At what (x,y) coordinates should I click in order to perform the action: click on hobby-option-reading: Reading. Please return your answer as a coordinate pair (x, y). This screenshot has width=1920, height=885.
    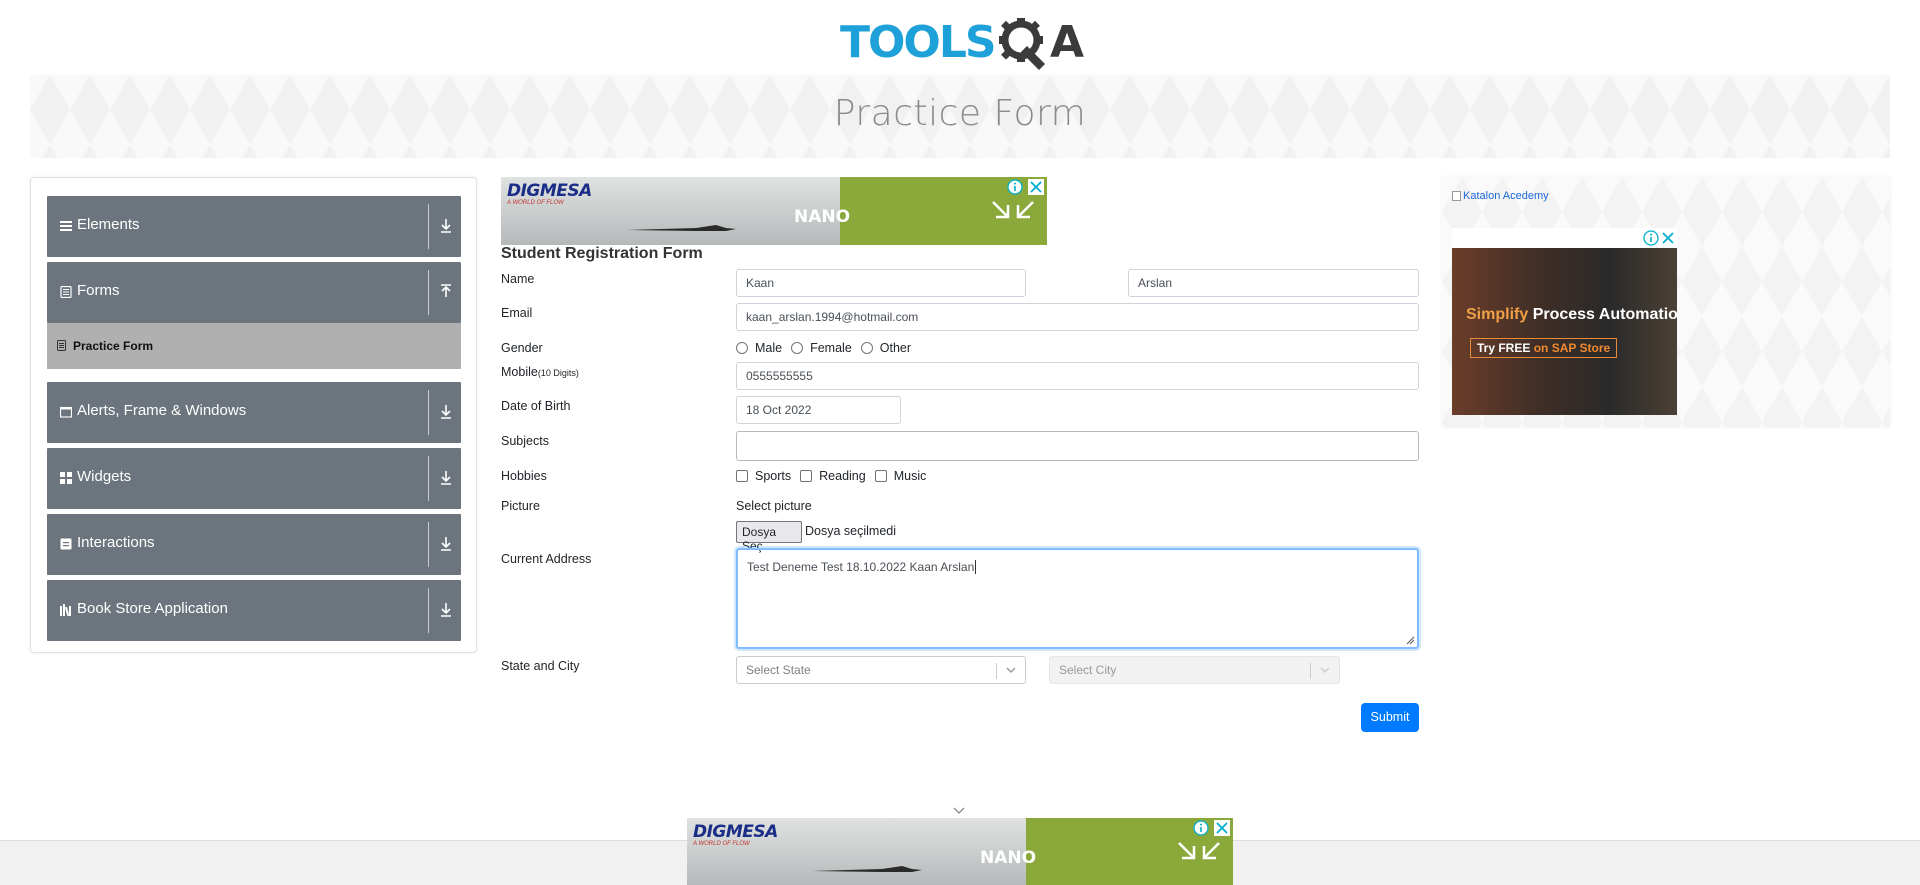
    Looking at the image, I should click on (833, 476).